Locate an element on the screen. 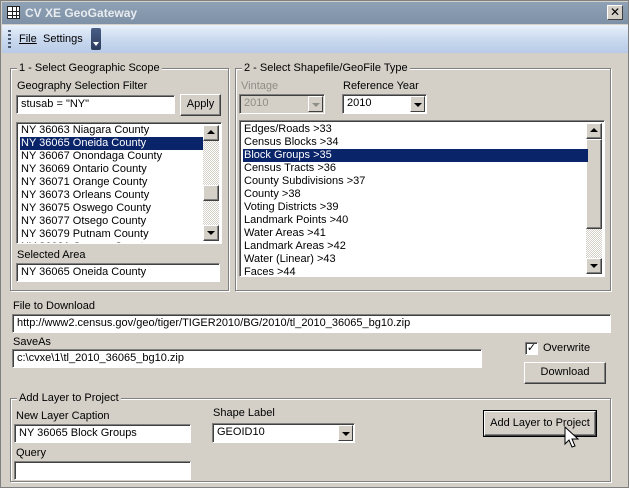 This screenshot has height=488, width=629. close-icon: ✕ is located at coordinates (615, 12).